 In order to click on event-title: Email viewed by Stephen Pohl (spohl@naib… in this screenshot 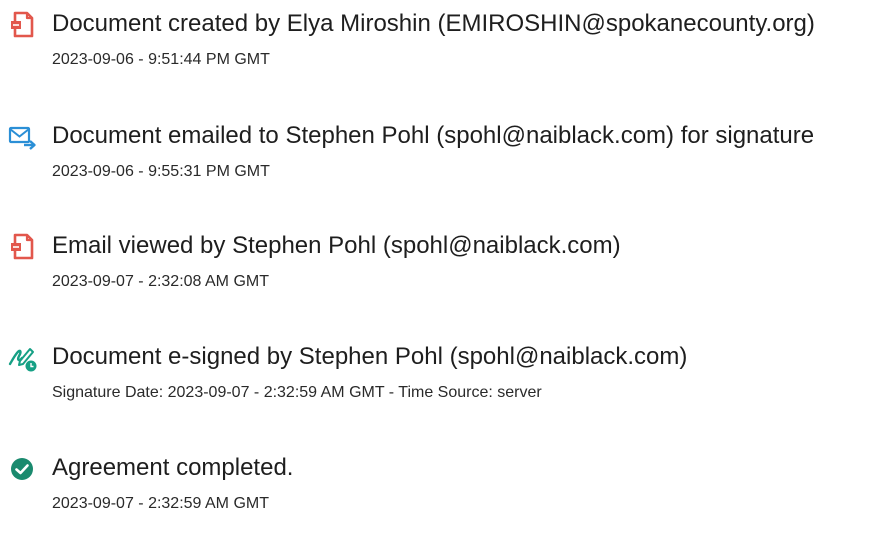, I will do `click(336, 245)`.